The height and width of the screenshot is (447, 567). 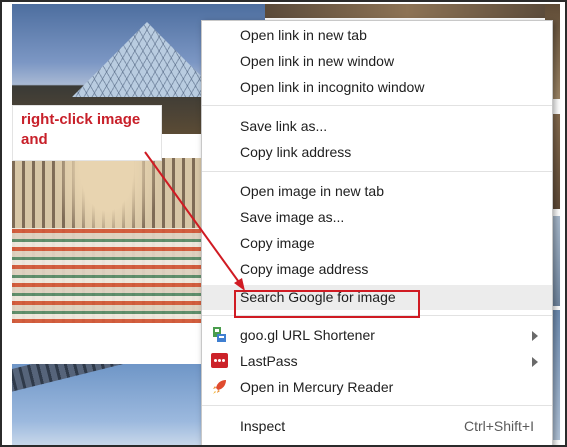 What do you see at coordinates (107, 404) in the screenshot?
I see `bridge-image` at bounding box center [107, 404].